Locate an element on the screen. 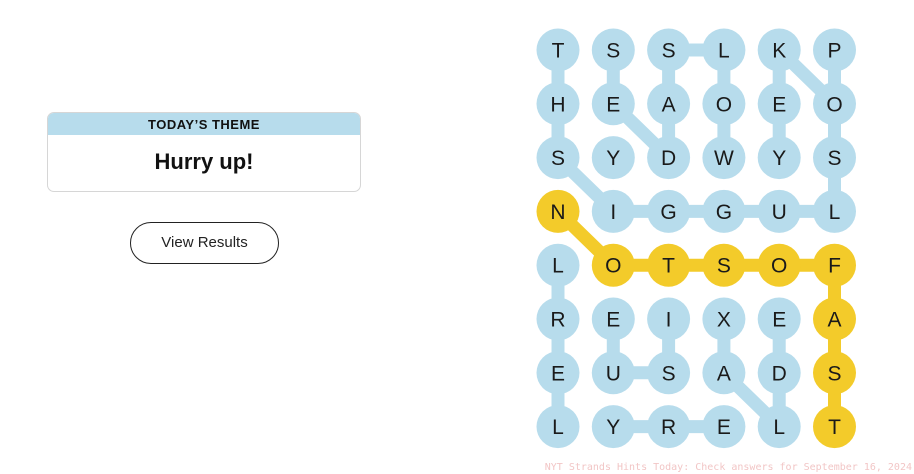 The image size is (914, 474). cell-letter: H is located at coordinates (557, 104).